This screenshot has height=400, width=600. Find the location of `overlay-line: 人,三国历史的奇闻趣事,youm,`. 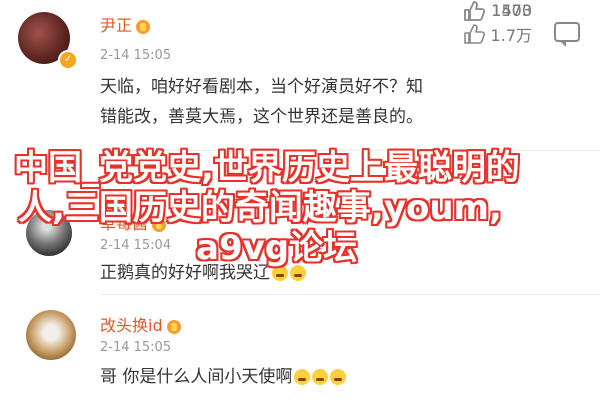

overlay-line: 人,三国历史的奇闻趣事,youm, is located at coordinates (260, 208).